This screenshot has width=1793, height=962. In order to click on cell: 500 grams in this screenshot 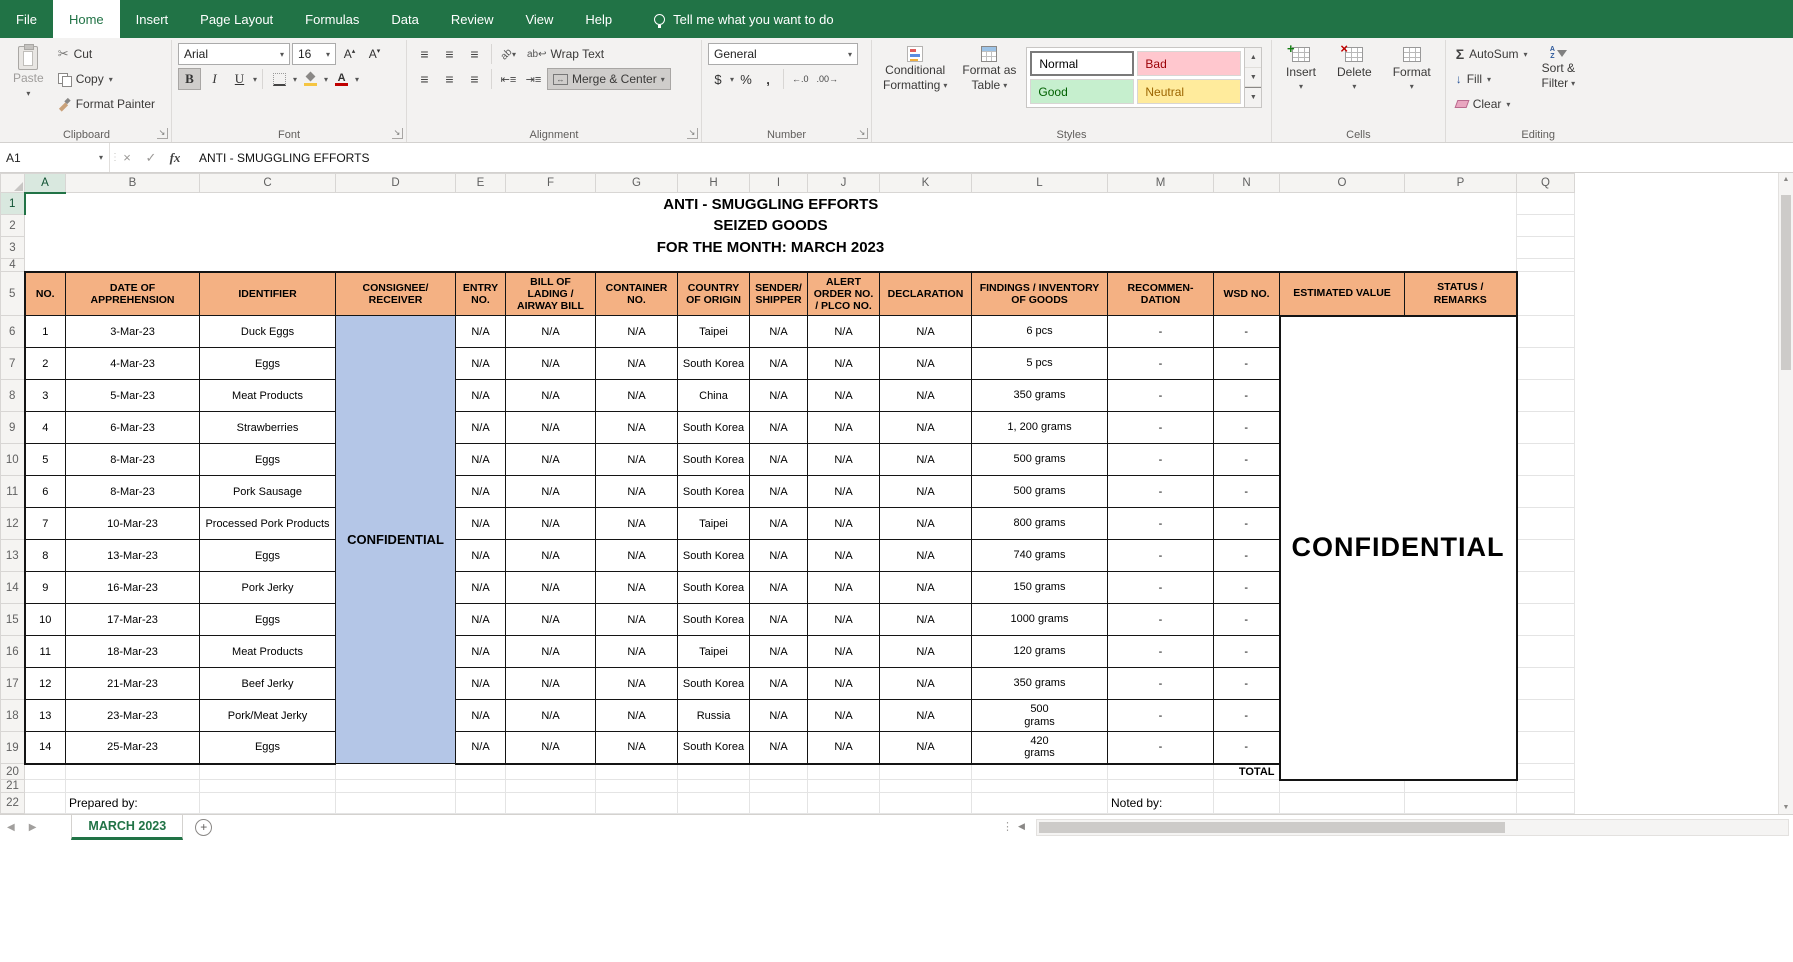, I will do `click(1039, 715)`.